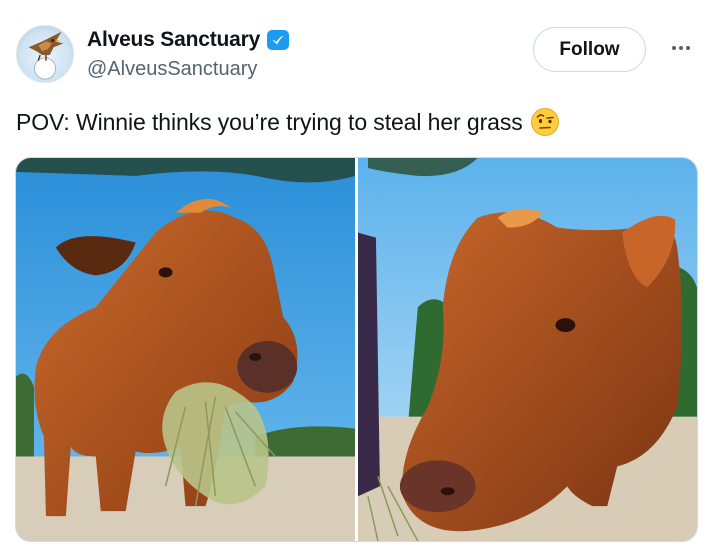  What do you see at coordinates (278, 40) in the screenshot?
I see `verified-badge-icon` at bounding box center [278, 40].